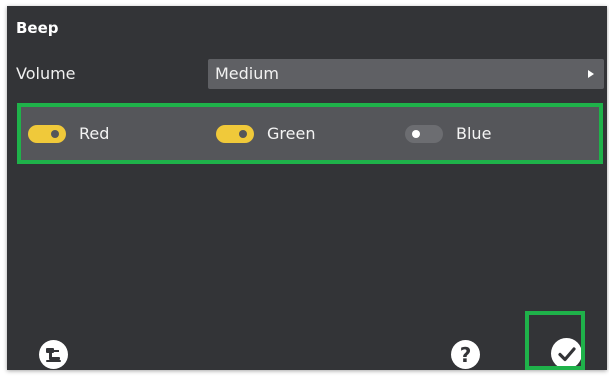 The image size is (609, 376). What do you see at coordinates (46, 73) in the screenshot?
I see `volume-label: Volume` at bounding box center [46, 73].